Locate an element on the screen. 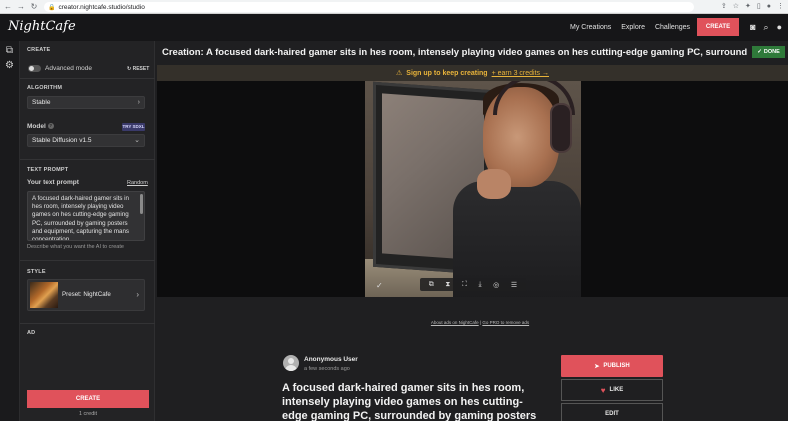 This screenshot has width=788, height=421. header-icons: ◙ ⌕ ● is located at coordinates (766, 27).